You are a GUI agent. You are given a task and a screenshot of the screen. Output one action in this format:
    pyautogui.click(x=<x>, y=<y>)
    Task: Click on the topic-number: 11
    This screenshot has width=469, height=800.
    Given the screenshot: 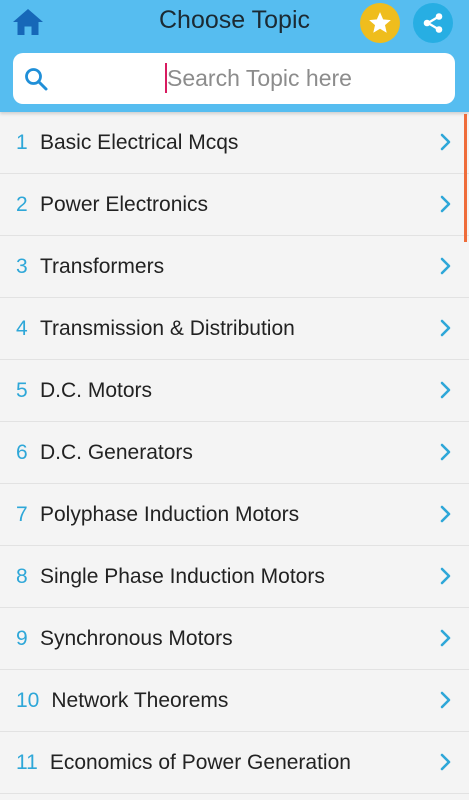 What is the action you would take?
    pyautogui.click(x=27, y=762)
    